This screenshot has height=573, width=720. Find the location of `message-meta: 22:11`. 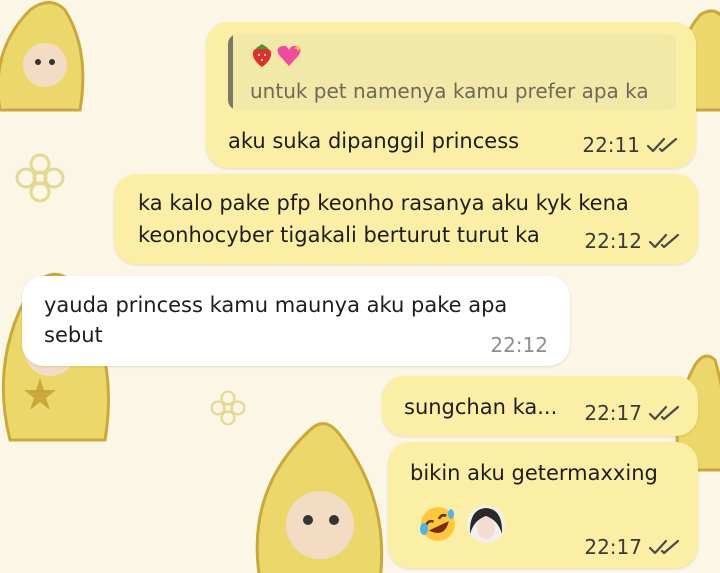

message-meta: 22:11 is located at coordinates (631, 145).